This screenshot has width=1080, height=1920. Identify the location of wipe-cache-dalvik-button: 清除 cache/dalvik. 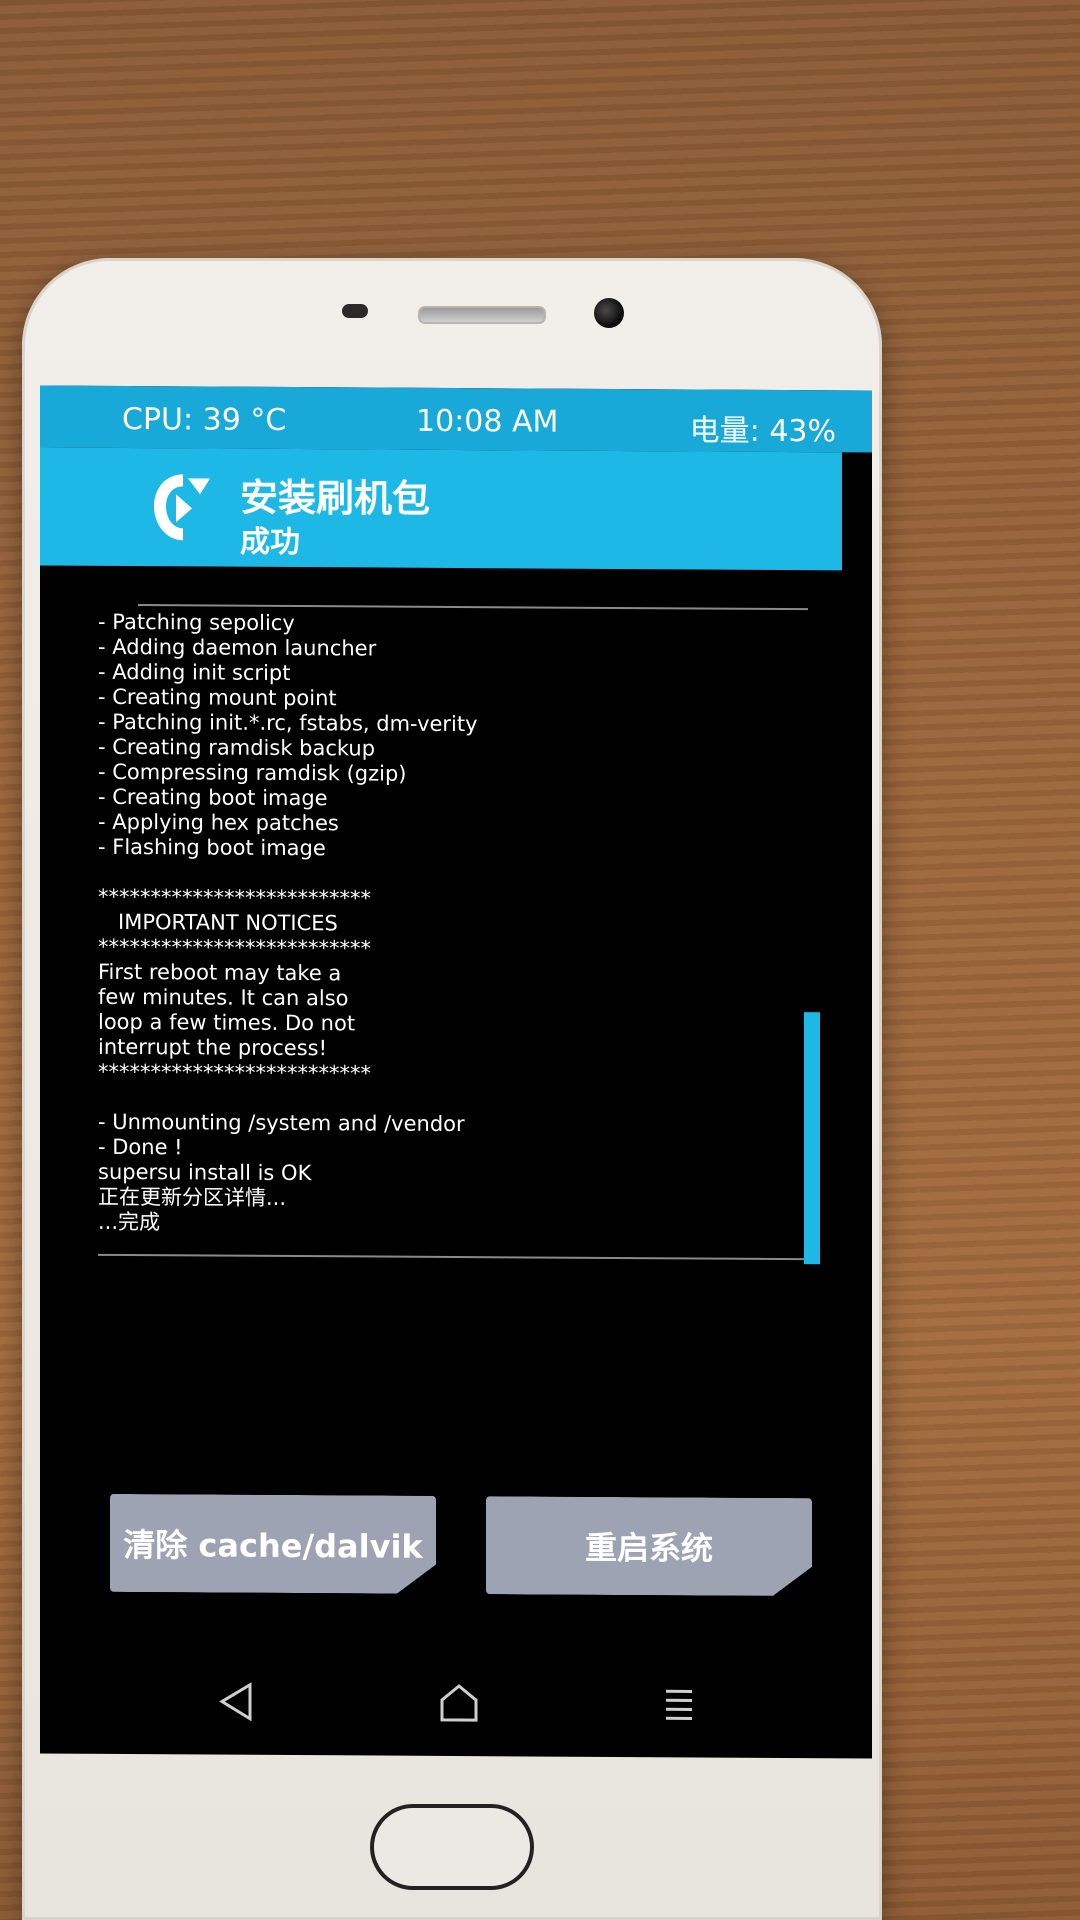
(273, 1544).